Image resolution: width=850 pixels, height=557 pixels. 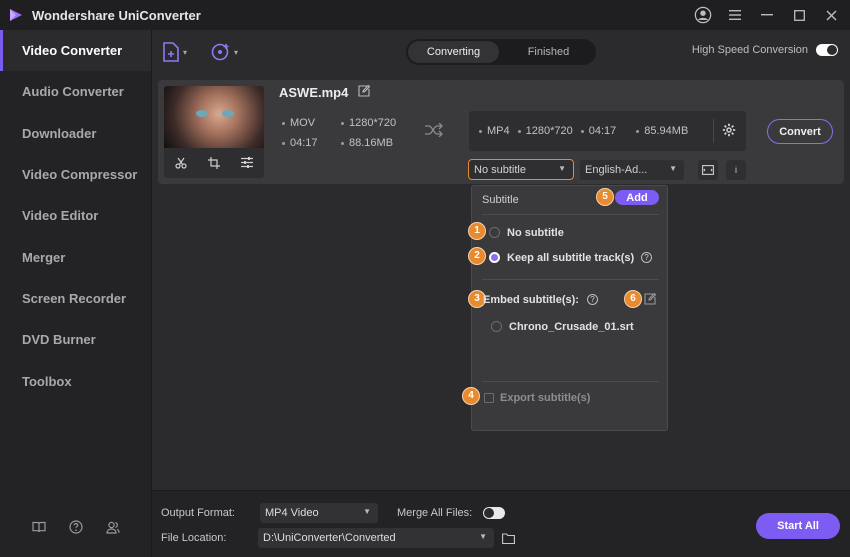 I want to click on merge-files-label: Merge All Files:, so click(x=435, y=513).